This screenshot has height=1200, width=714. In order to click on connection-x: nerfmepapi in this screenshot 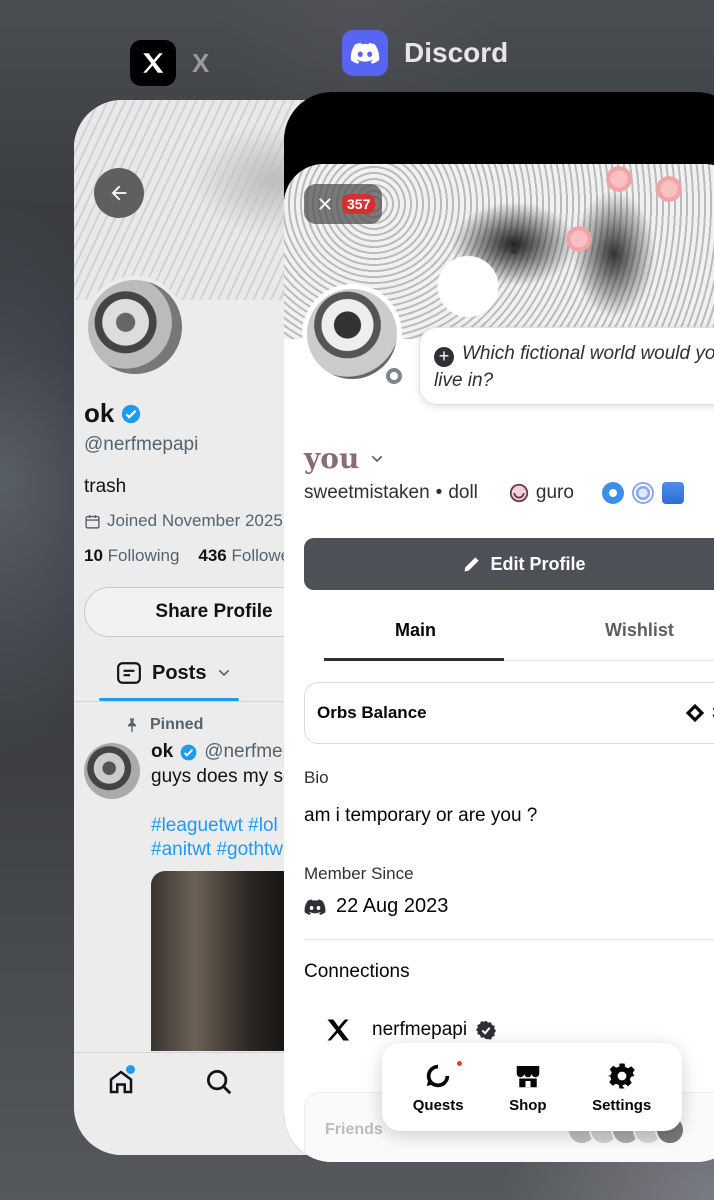, I will do `click(410, 1030)`.